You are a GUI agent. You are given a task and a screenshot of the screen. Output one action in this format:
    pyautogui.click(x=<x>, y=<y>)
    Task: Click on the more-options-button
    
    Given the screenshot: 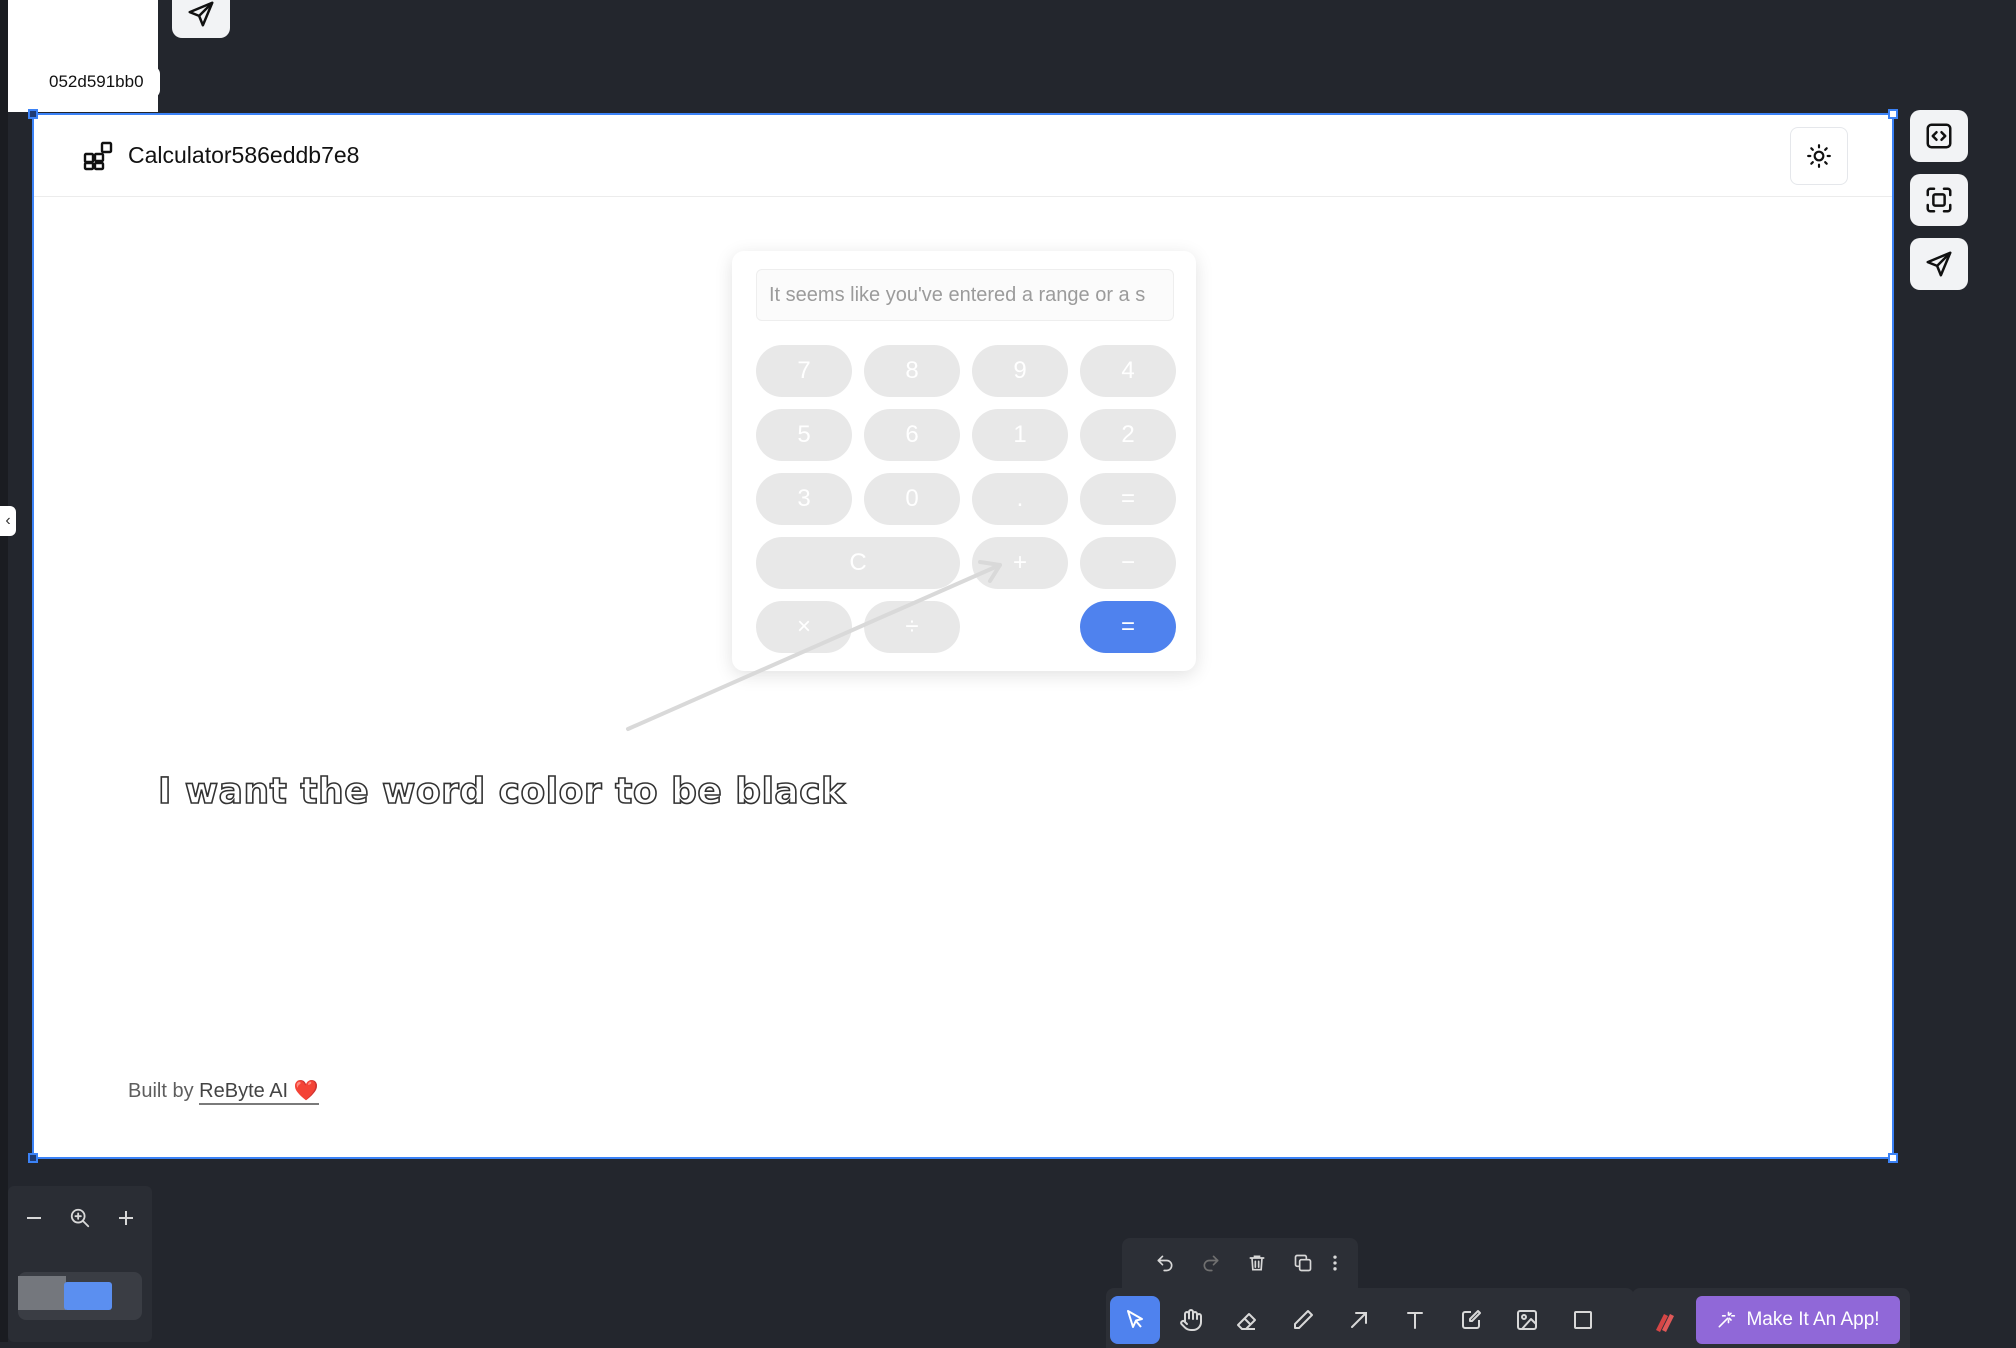 What is the action you would take?
    pyautogui.click(x=1335, y=1263)
    